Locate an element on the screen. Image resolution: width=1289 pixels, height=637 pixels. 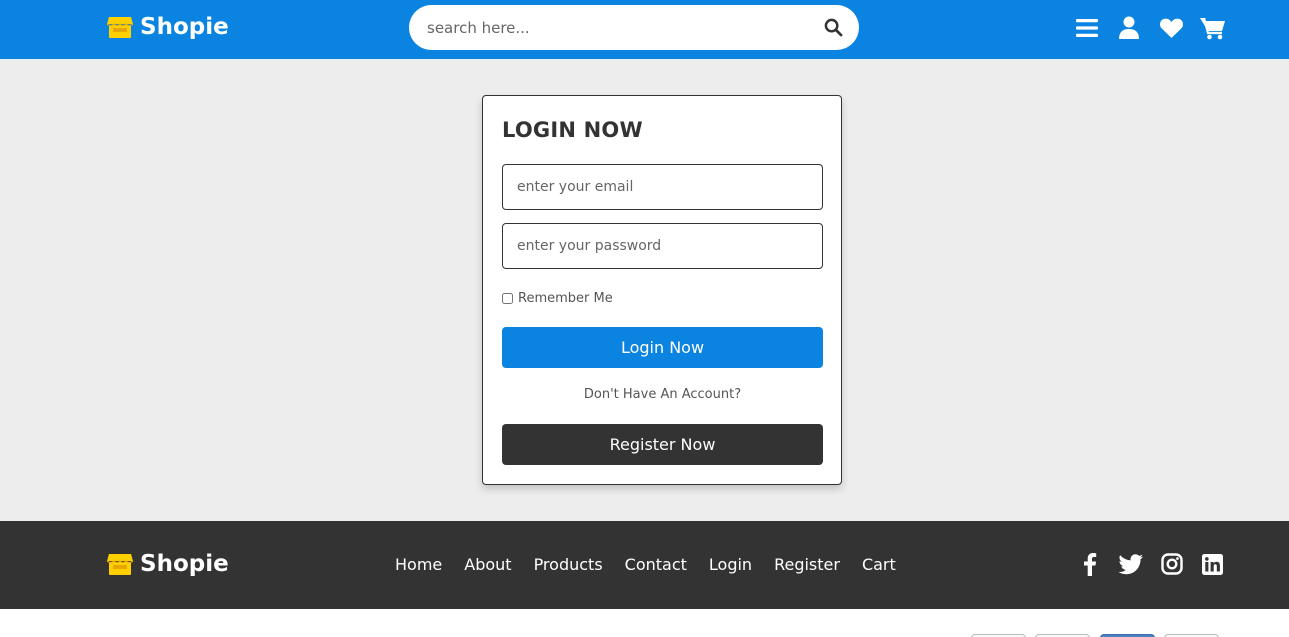
brand-logo: Shopie is located at coordinates (167, 27).